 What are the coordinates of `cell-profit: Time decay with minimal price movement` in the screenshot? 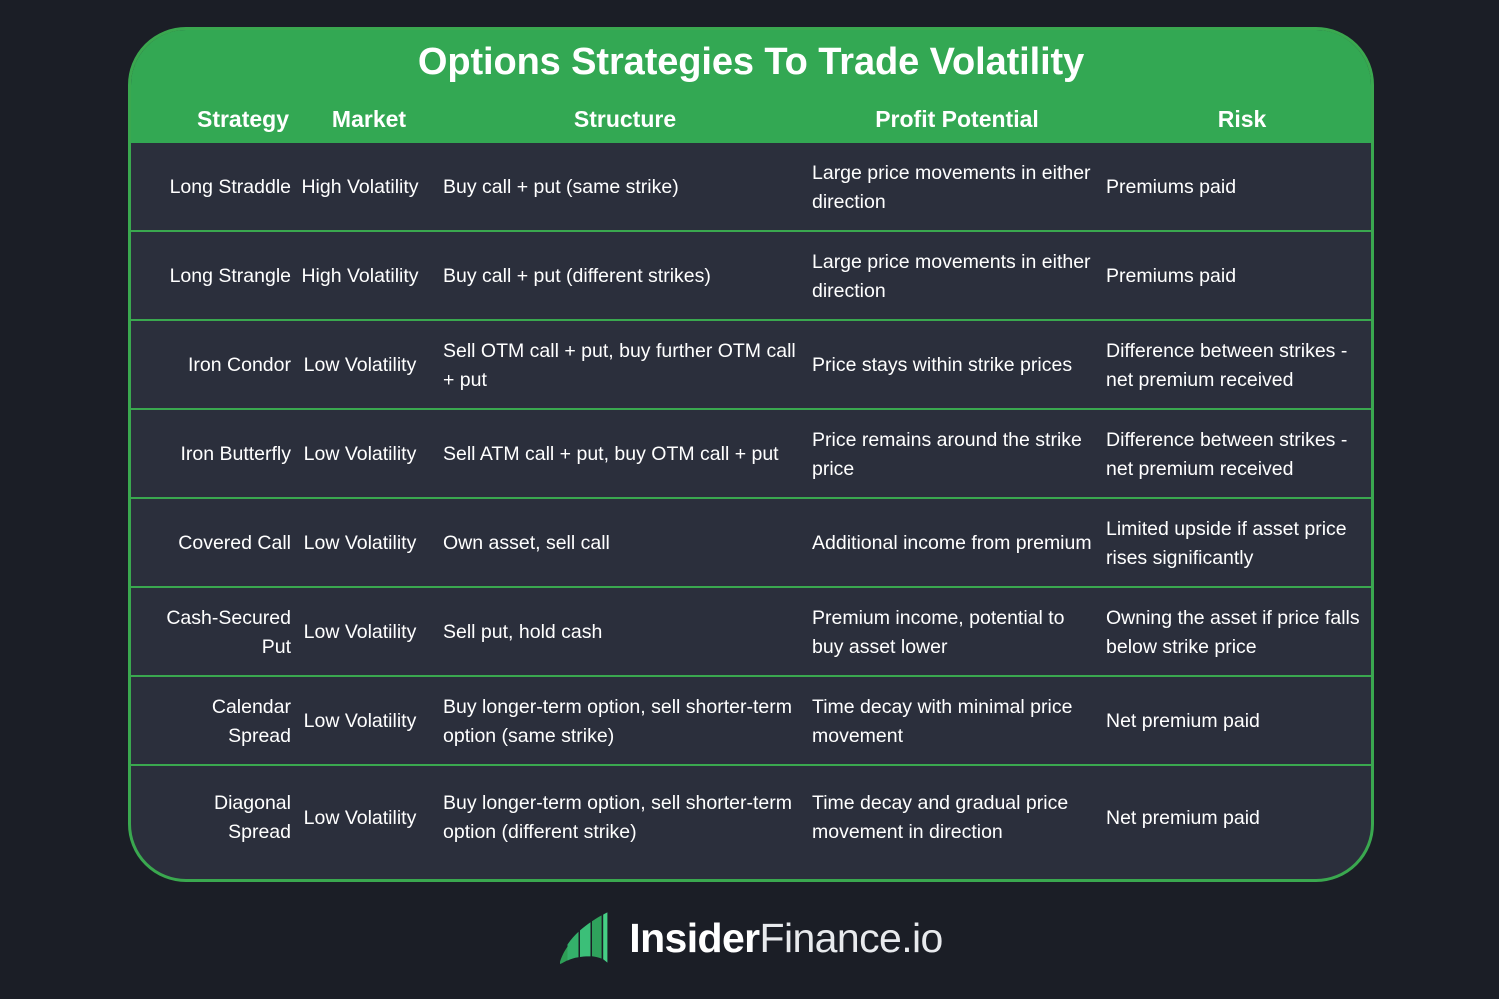 It's located at (942, 721).